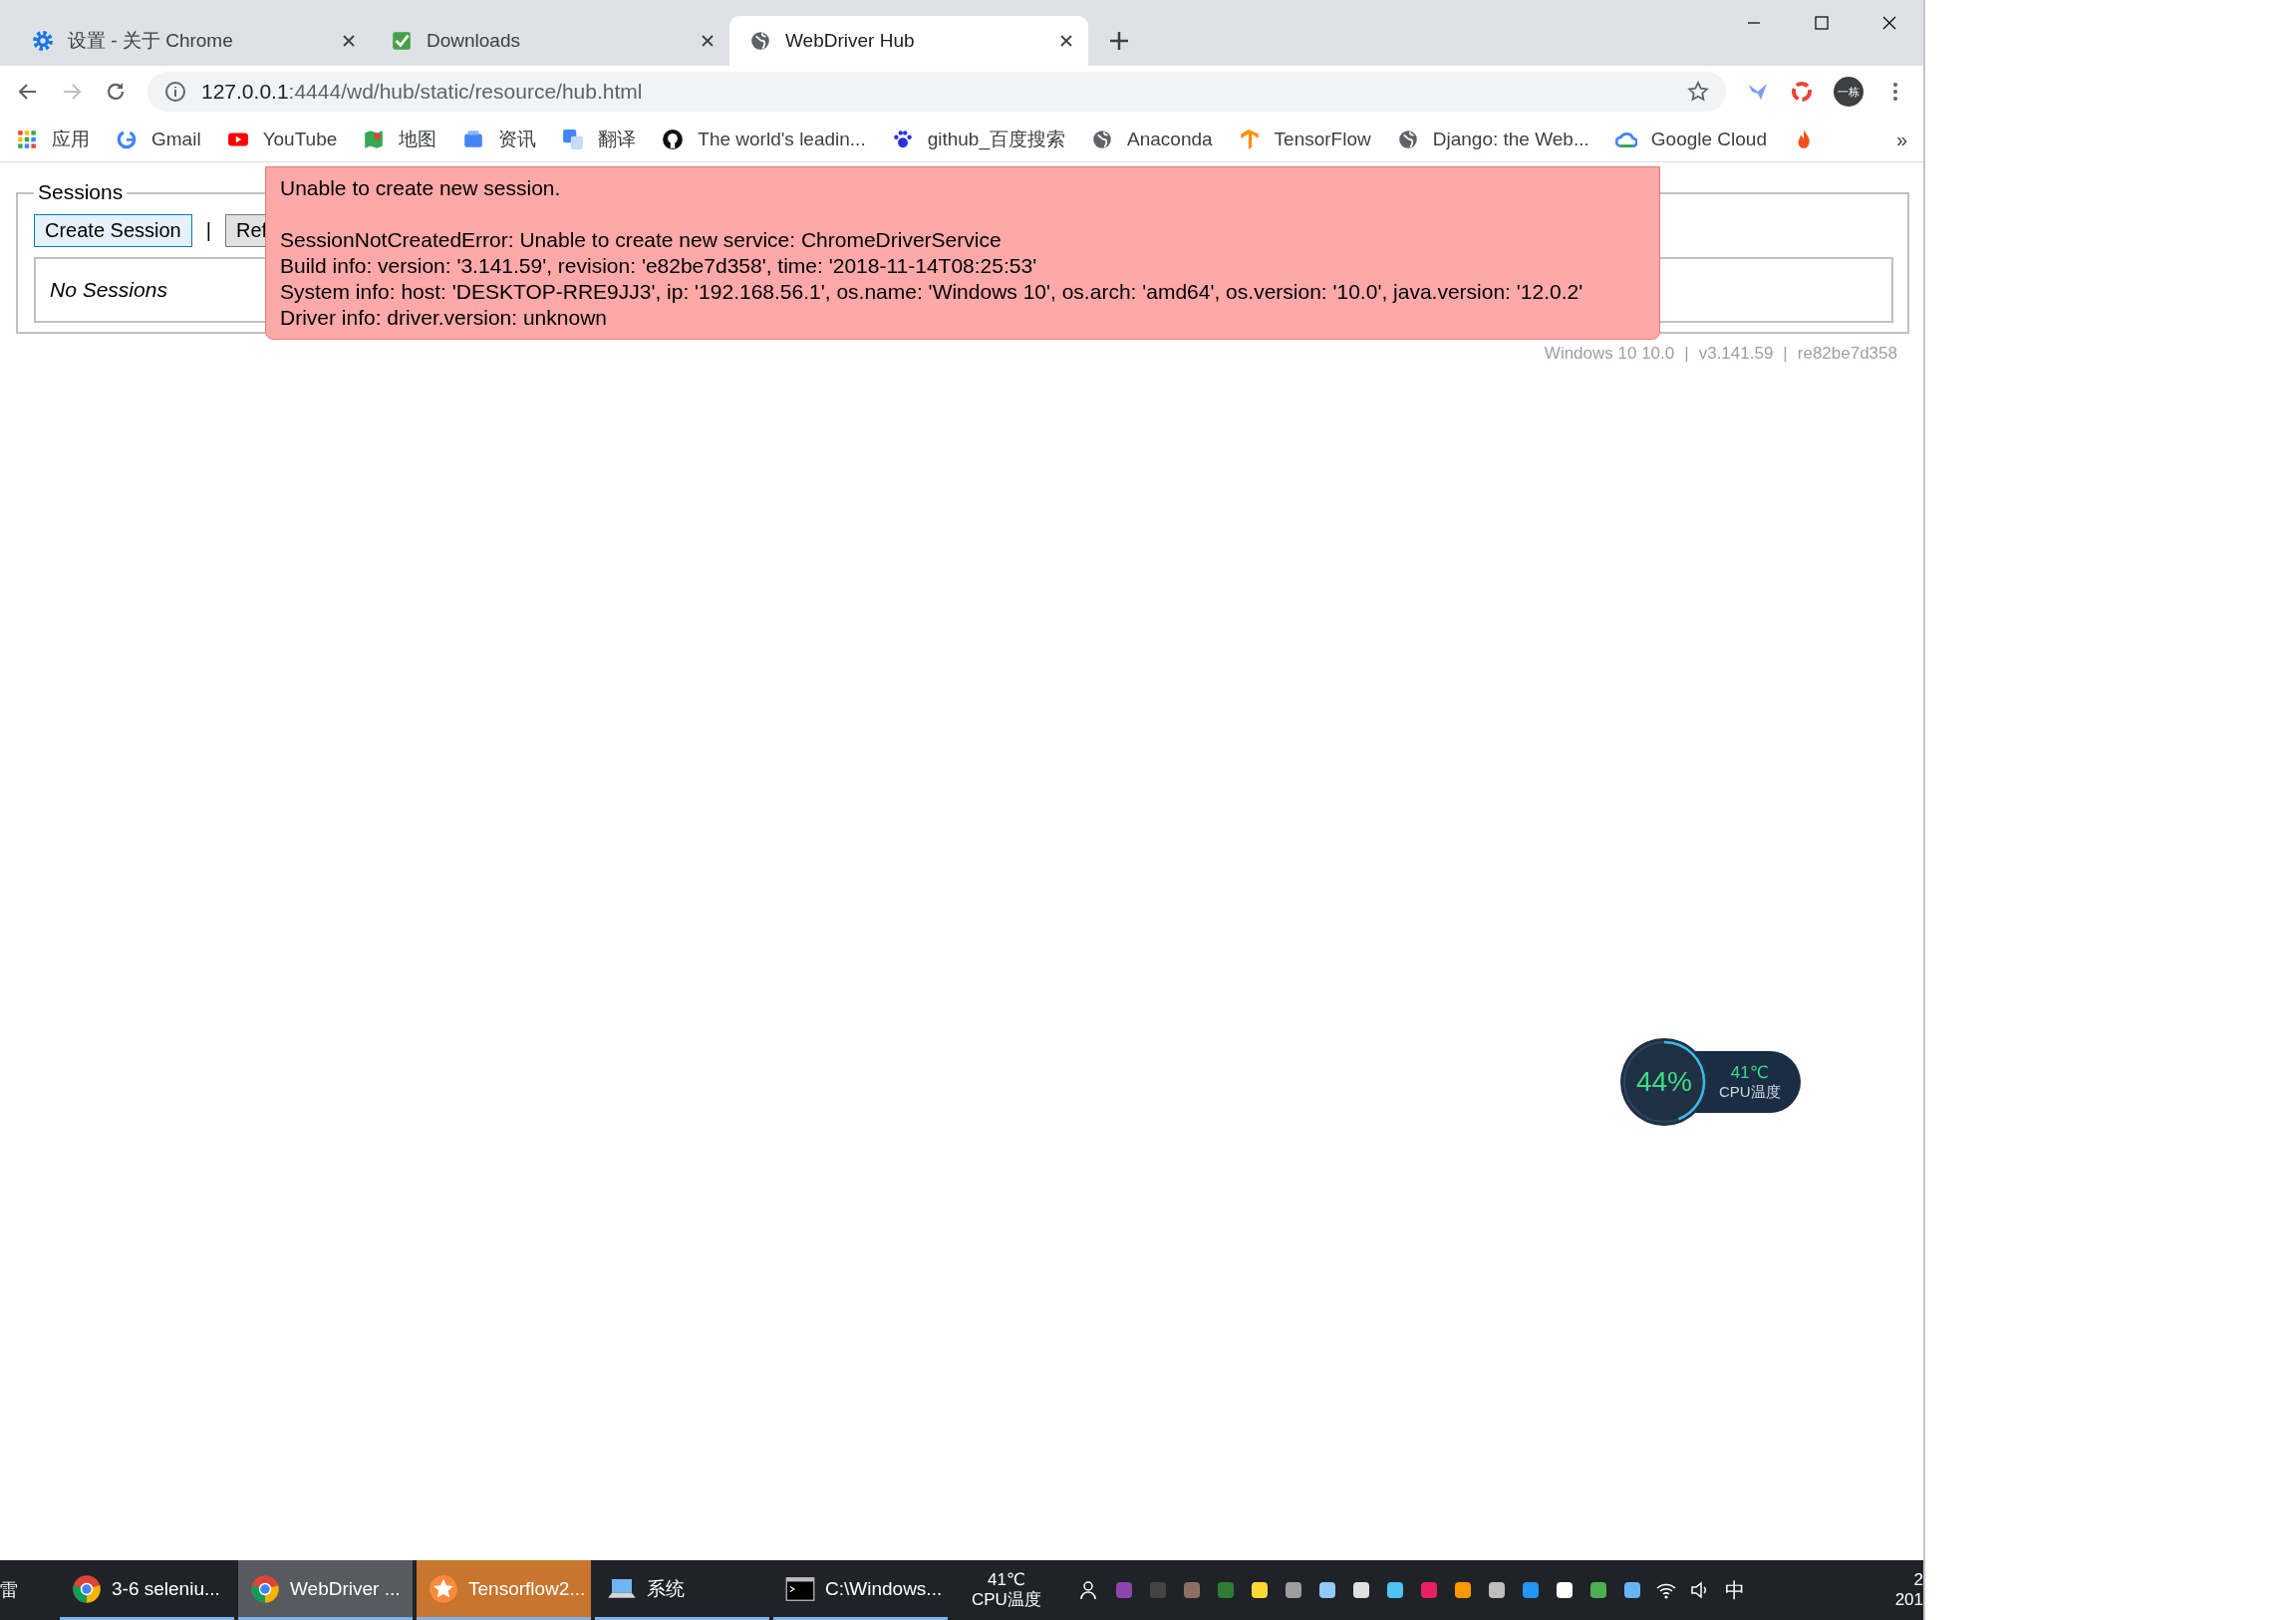 This screenshot has height=1620, width=2296. I want to click on bookmark-item: 应用, so click(53, 140).